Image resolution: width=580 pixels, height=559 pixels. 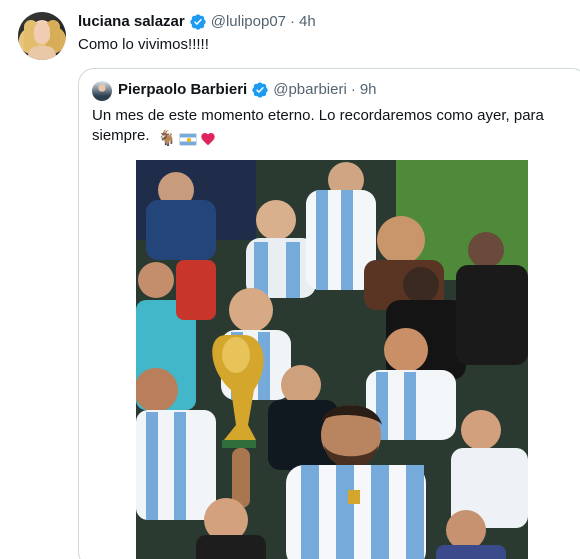 I want to click on tweet-timestamp: 4h, so click(x=307, y=22).